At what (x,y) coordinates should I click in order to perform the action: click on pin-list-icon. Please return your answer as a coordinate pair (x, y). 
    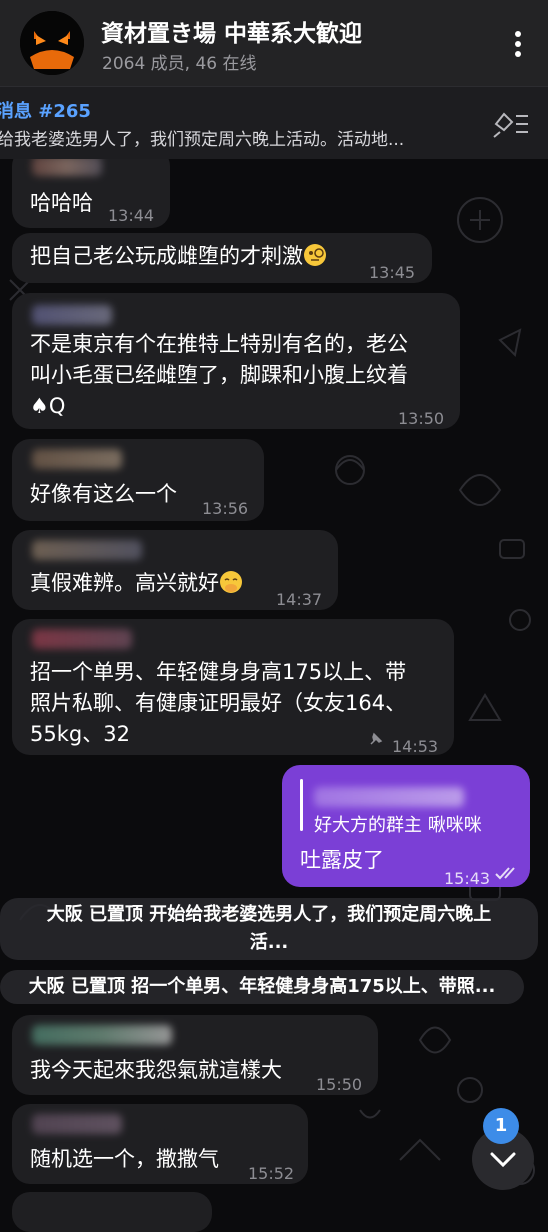
    Looking at the image, I should click on (511, 124).